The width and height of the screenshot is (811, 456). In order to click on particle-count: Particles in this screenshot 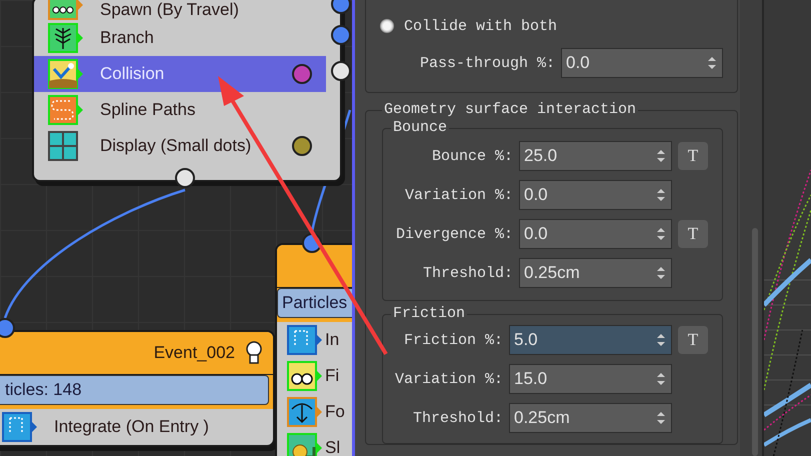, I will do `click(314, 303)`.